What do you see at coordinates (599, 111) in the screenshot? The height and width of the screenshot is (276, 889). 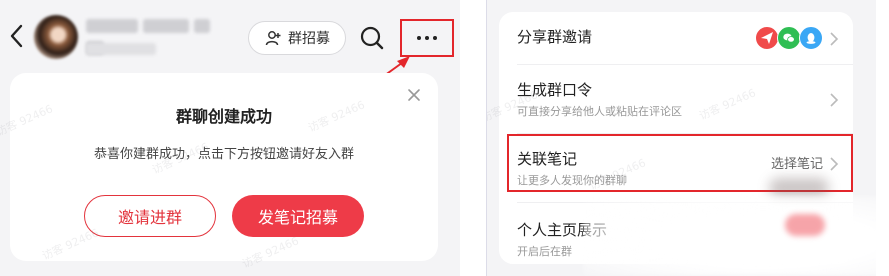 I see `row-subtitle: 可直接分享给他人或粘贴在评论区` at bounding box center [599, 111].